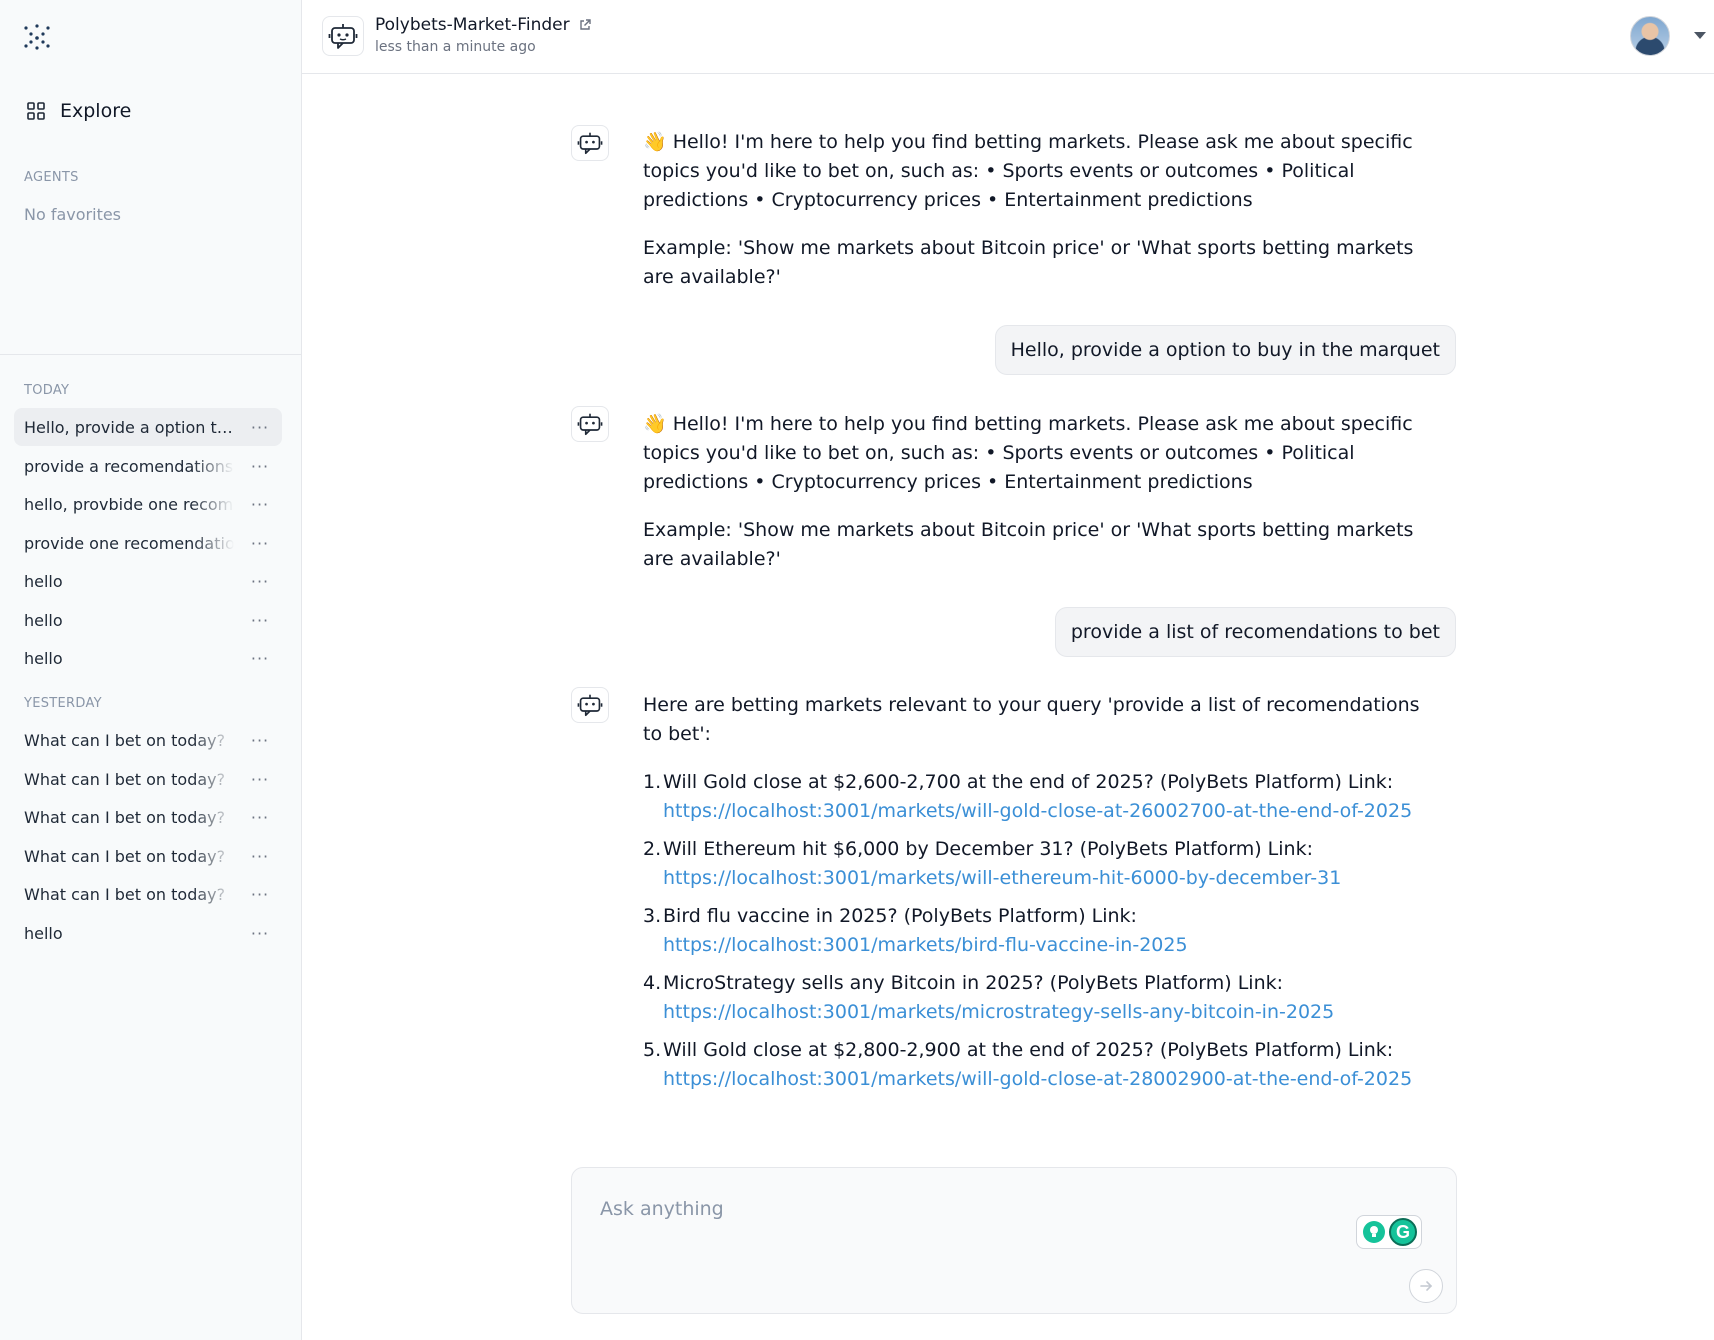 The height and width of the screenshot is (1340, 1714). I want to click on conversation-label: hello, provbide one recomendation, so click(129, 504).